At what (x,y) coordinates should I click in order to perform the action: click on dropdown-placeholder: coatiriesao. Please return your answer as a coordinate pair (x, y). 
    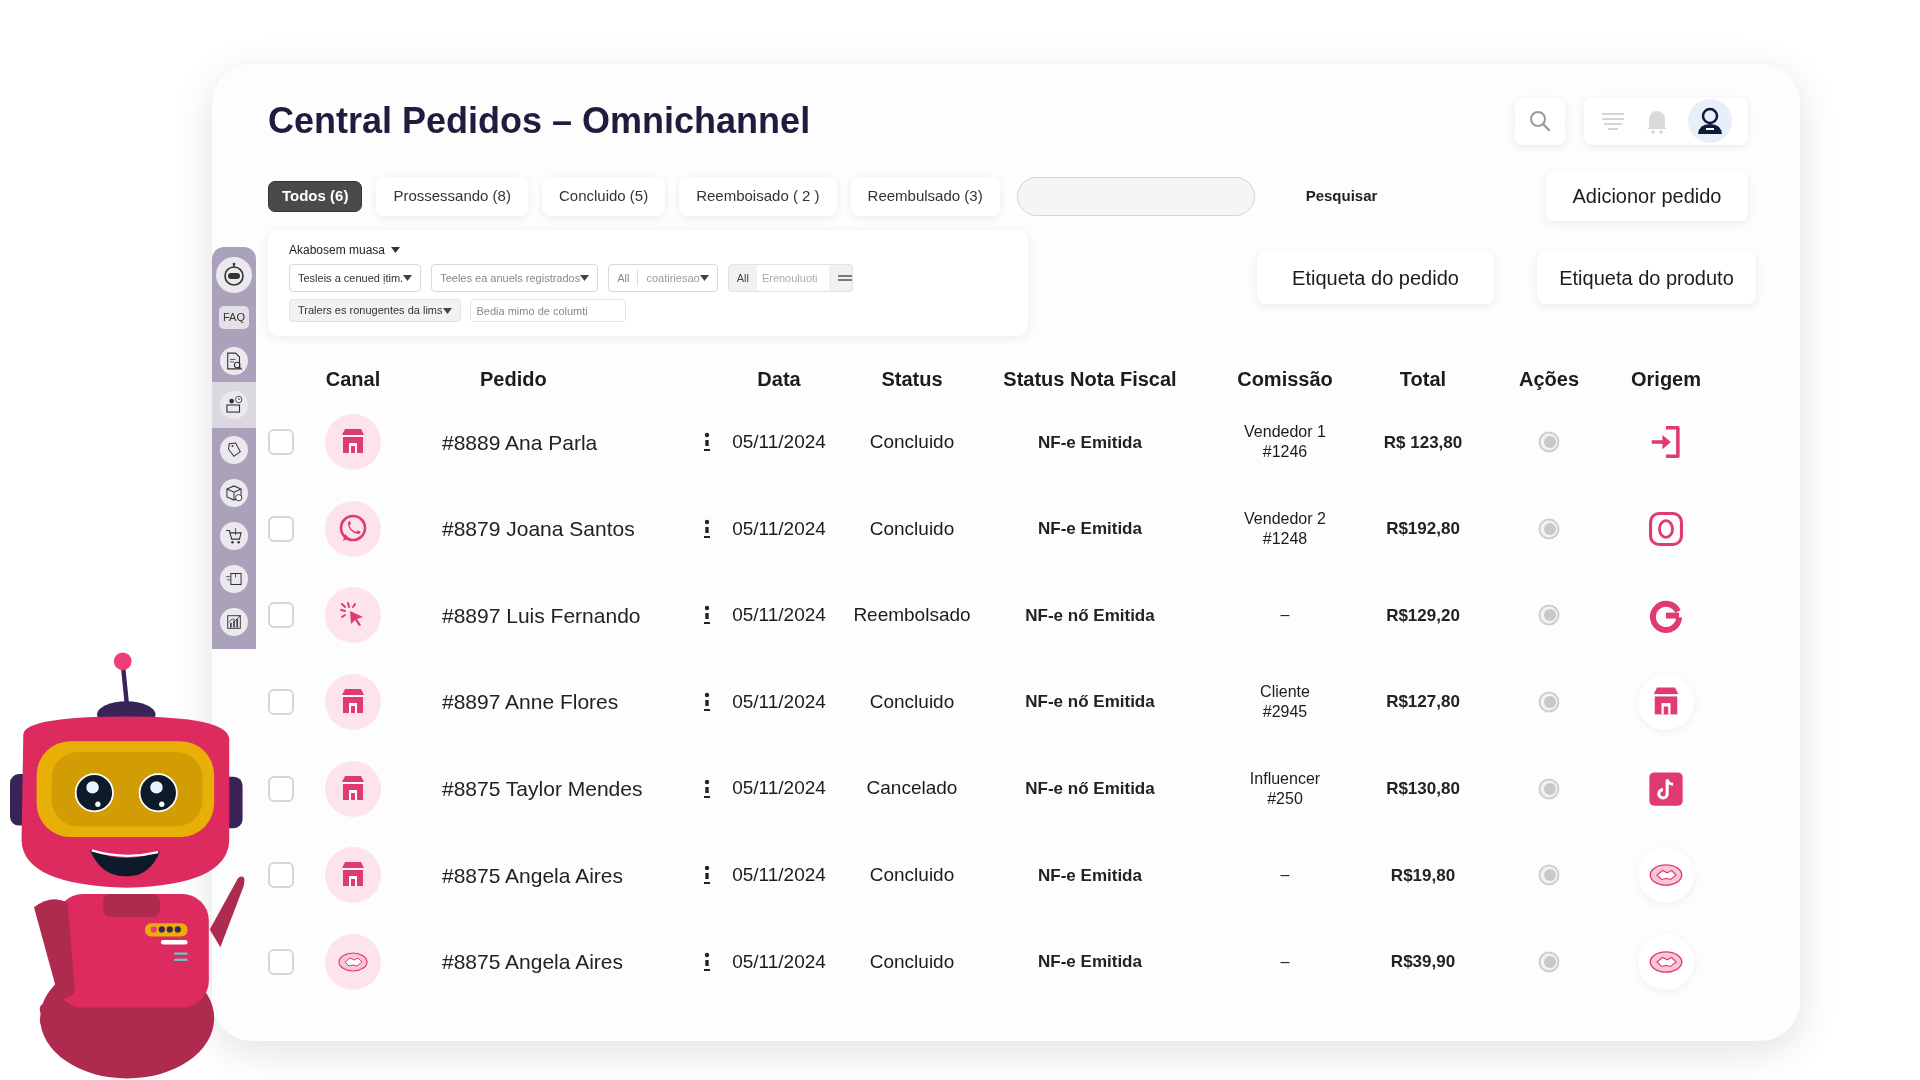
    Looking at the image, I should click on (672, 278).